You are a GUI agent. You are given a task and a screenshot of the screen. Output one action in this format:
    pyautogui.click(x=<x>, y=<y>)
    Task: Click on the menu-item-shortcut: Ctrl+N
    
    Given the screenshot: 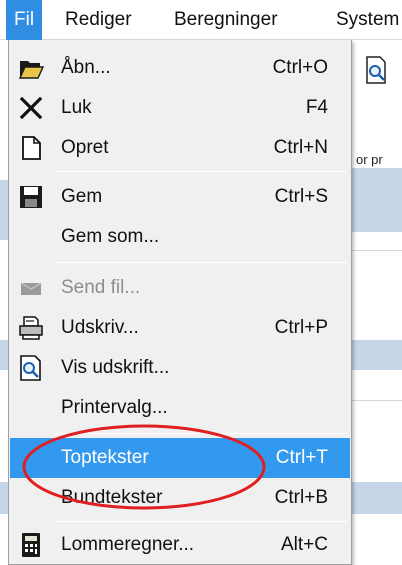 What is the action you would take?
    pyautogui.click(x=300, y=147)
    